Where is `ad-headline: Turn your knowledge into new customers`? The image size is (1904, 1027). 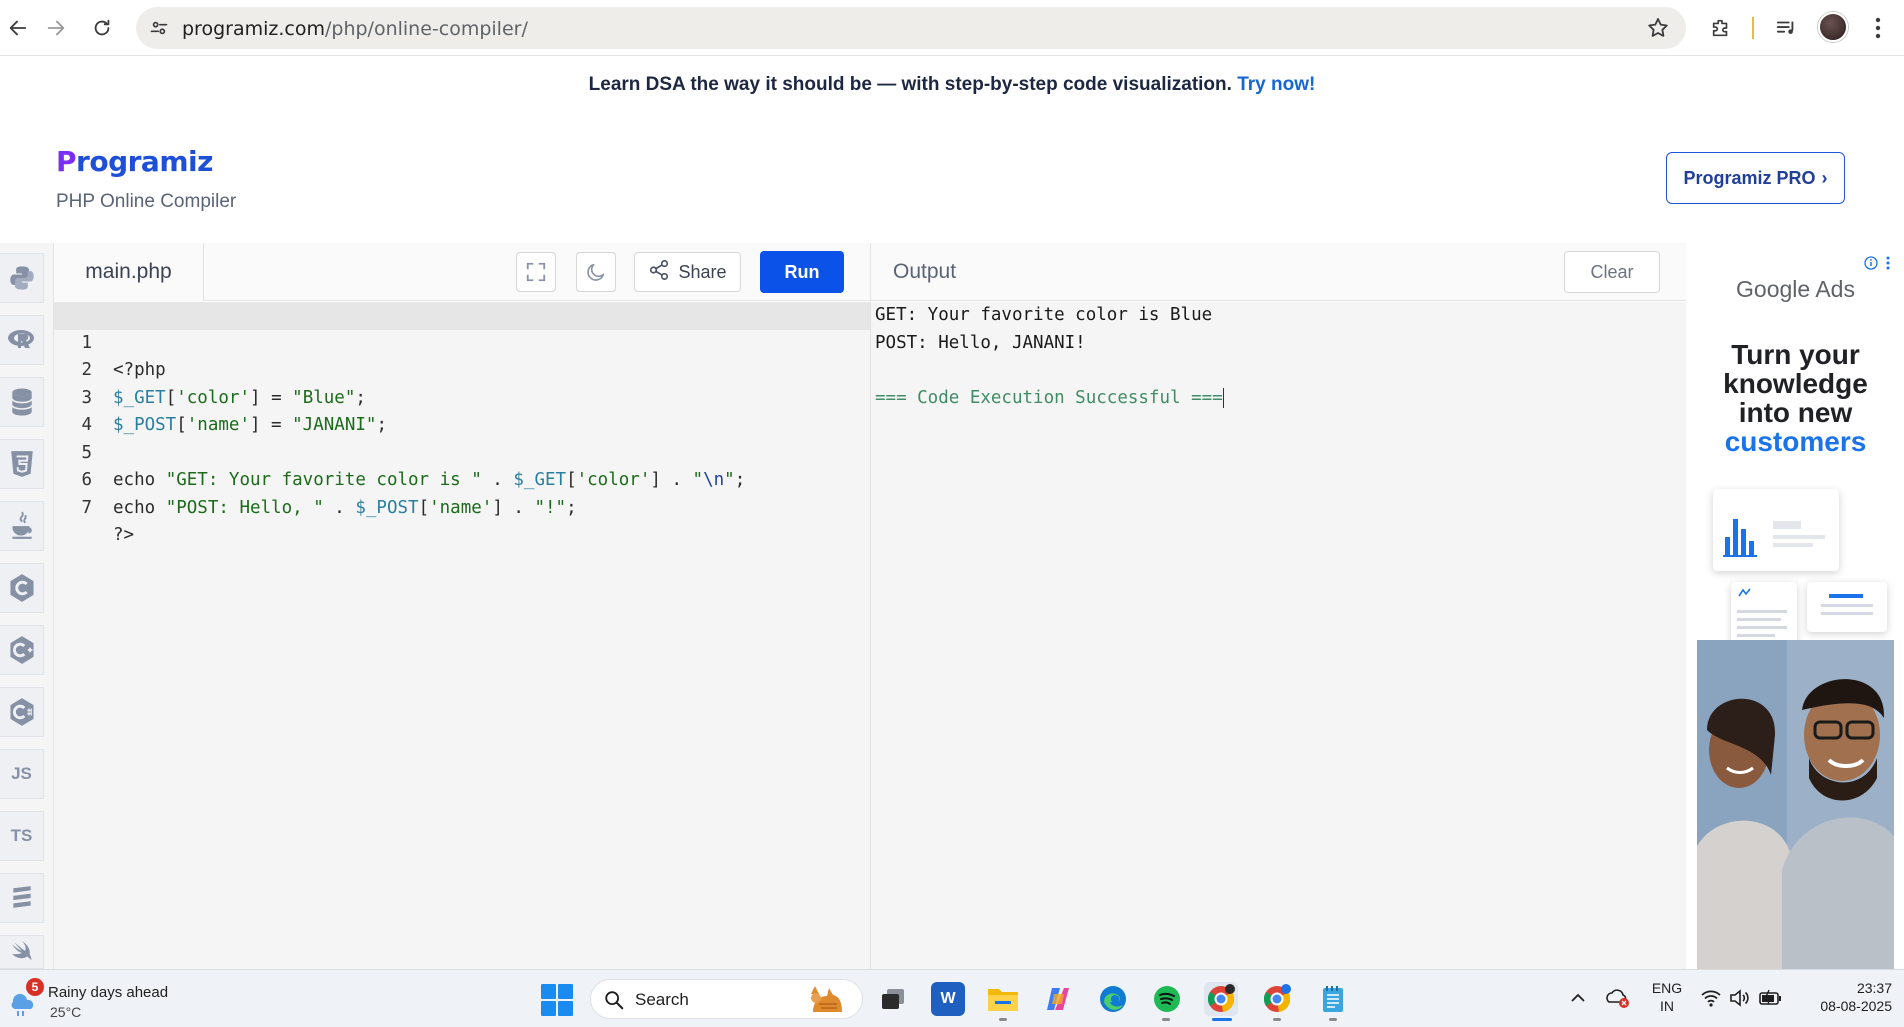
ad-headline: Turn your knowledge into new customers is located at coordinates (1795, 398).